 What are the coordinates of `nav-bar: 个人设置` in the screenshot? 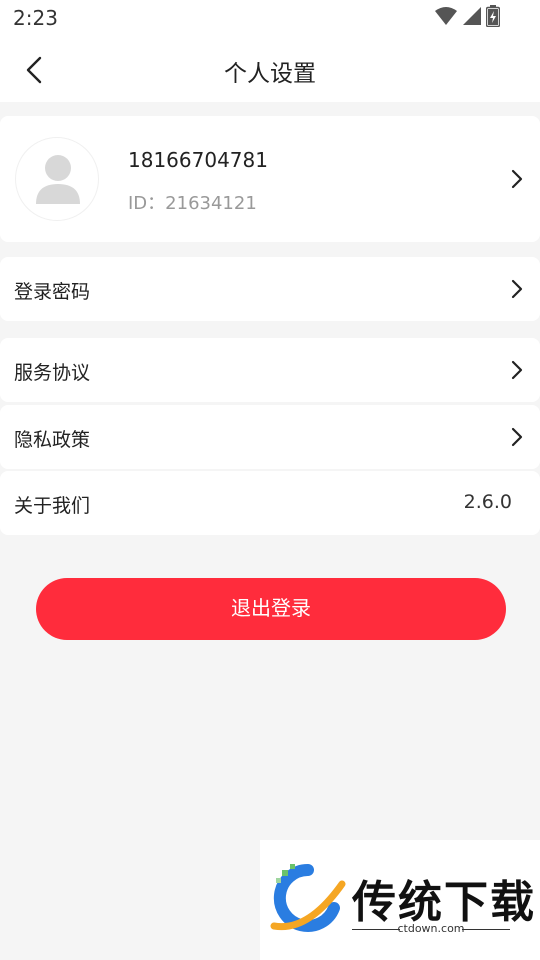 It's located at (270, 70).